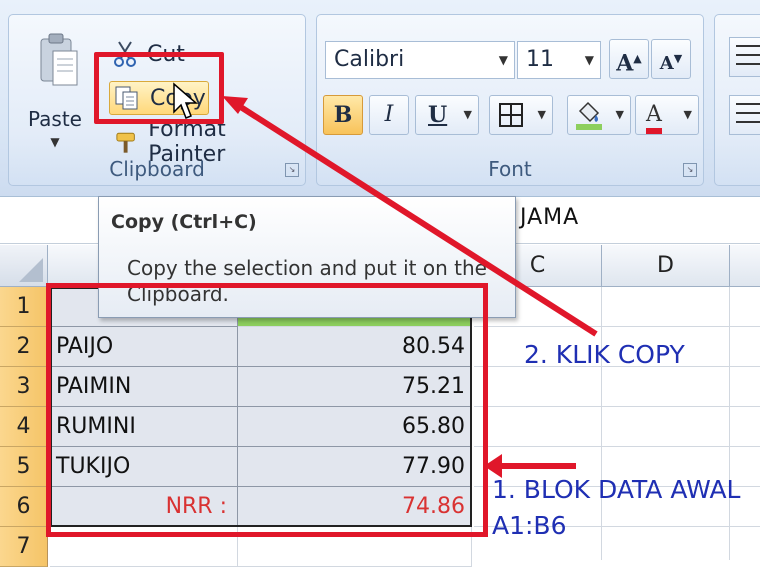 The height and width of the screenshot is (567, 760). I want to click on grow-font-button: A▲, so click(629, 59).